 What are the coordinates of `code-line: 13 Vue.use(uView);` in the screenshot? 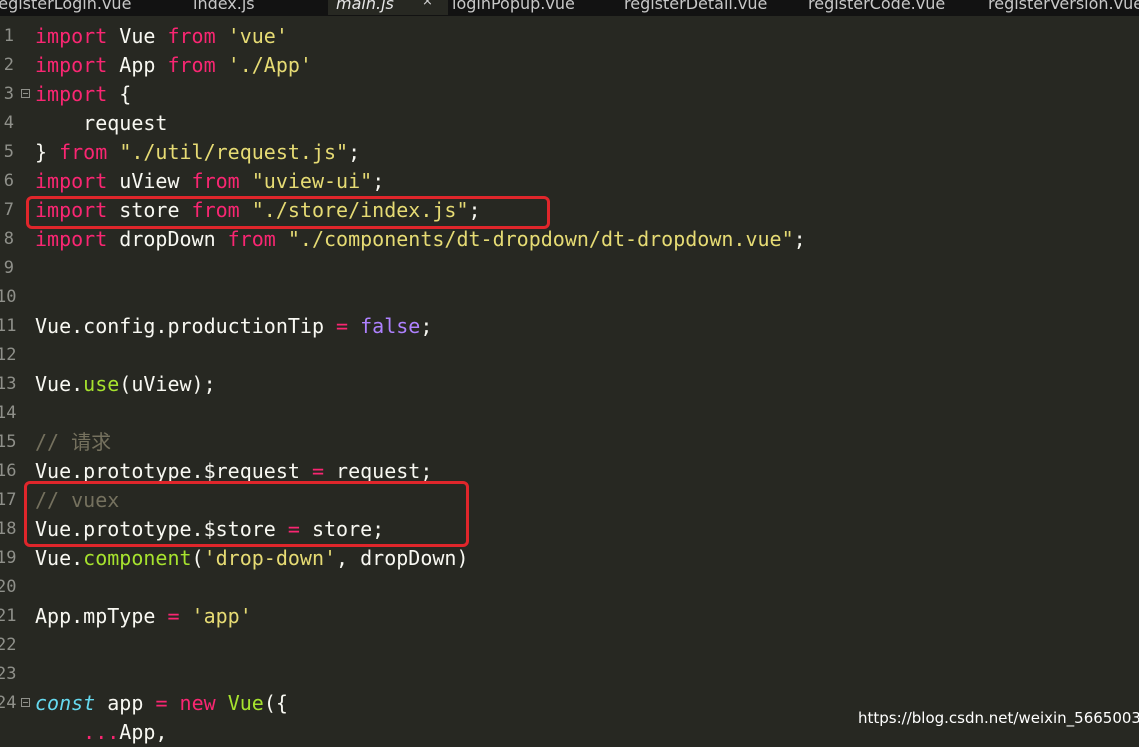 It's located at (569, 384).